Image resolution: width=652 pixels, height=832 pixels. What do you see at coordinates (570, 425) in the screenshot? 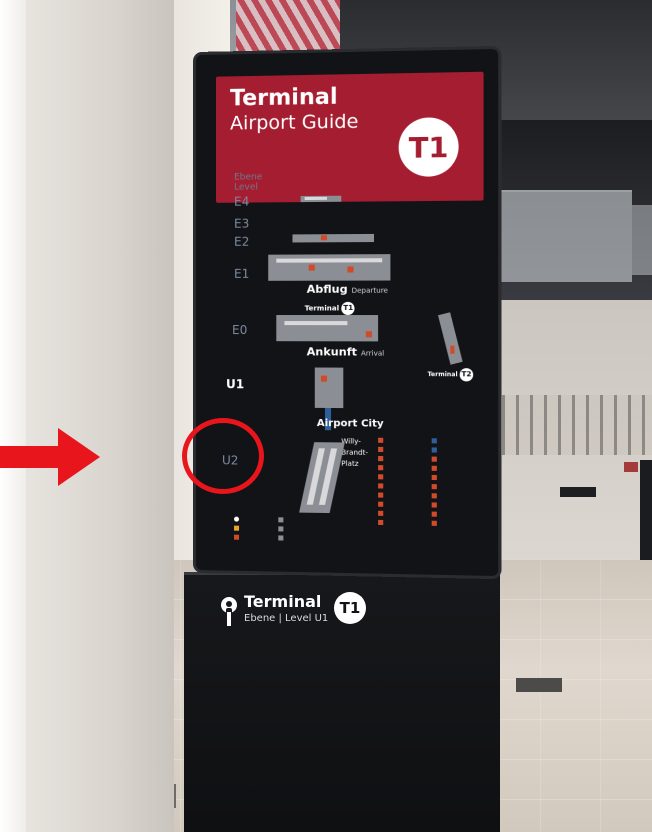
I see `hall-facade-band` at bounding box center [570, 425].